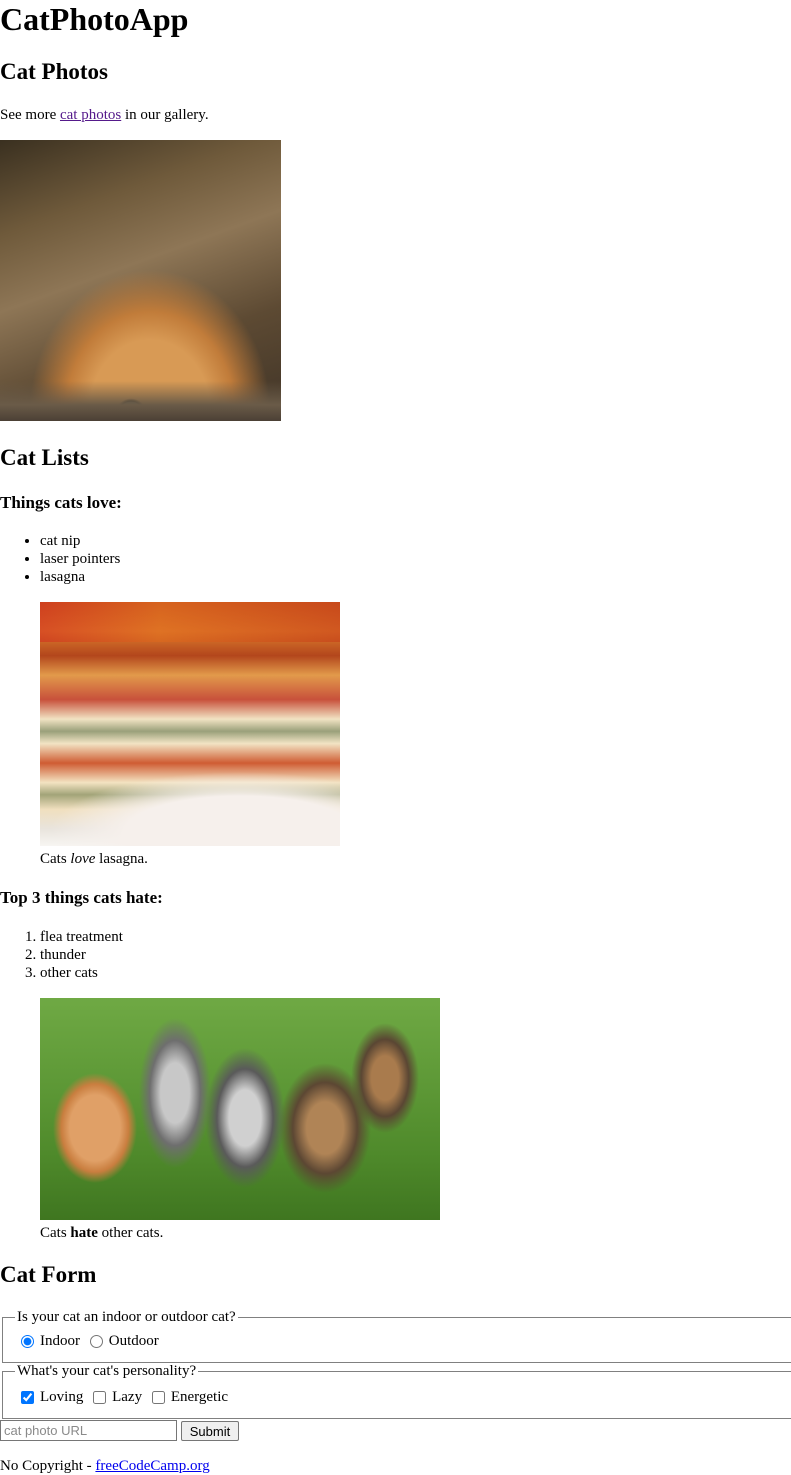 Image resolution: width=791 pixels, height=1475 pixels. What do you see at coordinates (96, 1341) in the screenshot?
I see `outdoor-radio` at bounding box center [96, 1341].